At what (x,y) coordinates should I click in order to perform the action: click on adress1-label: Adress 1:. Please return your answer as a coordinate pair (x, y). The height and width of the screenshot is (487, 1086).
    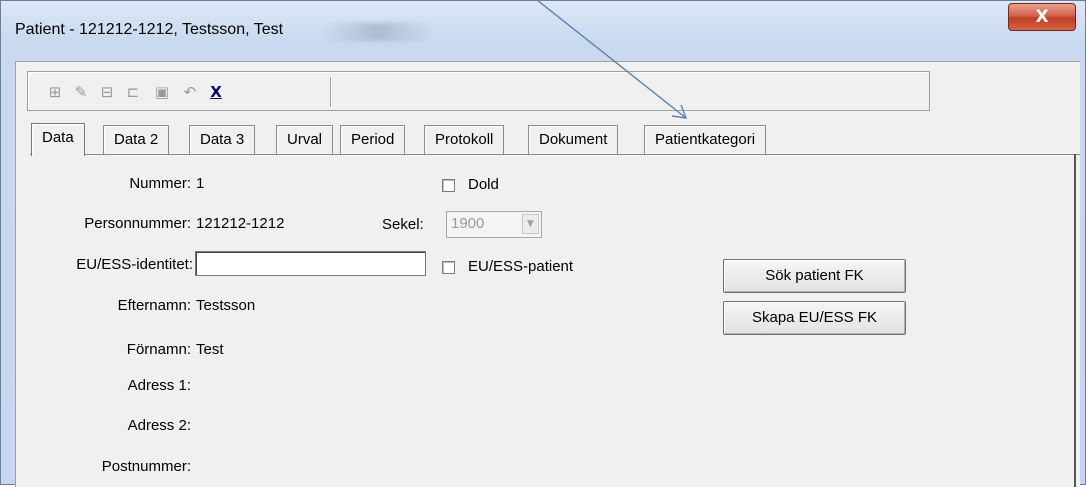
    Looking at the image, I should click on (159, 385).